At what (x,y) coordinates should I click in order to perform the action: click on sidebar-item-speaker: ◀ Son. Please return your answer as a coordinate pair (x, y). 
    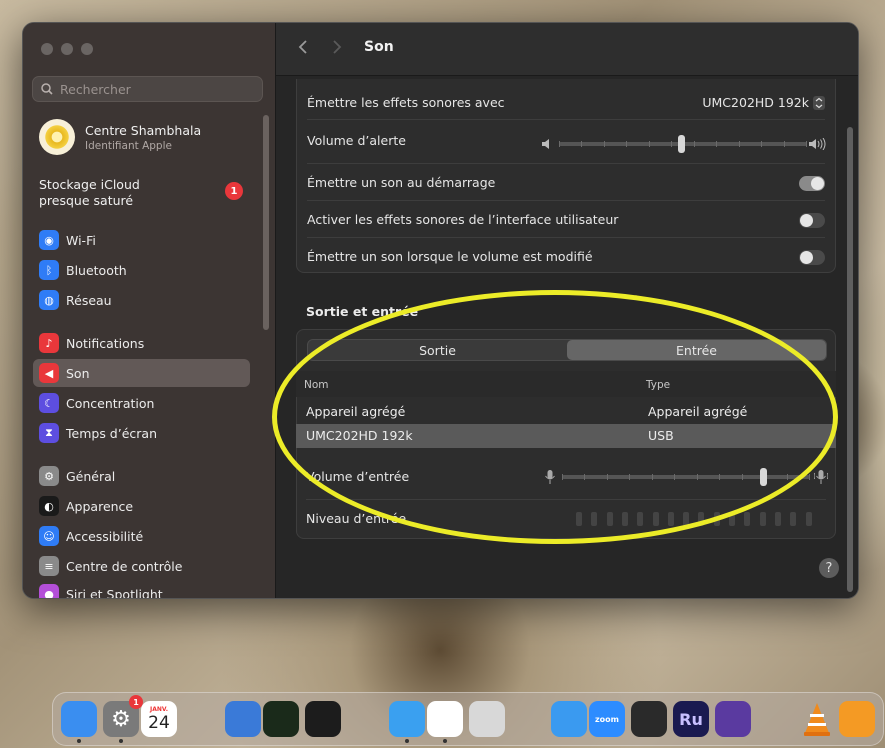
    Looking at the image, I should click on (141, 373).